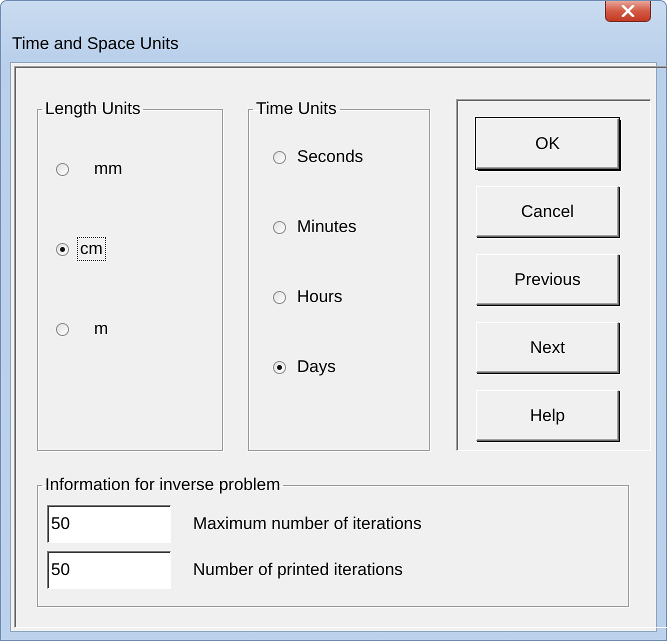  What do you see at coordinates (547, 415) in the screenshot?
I see `dialog-button: Help` at bounding box center [547, 415].